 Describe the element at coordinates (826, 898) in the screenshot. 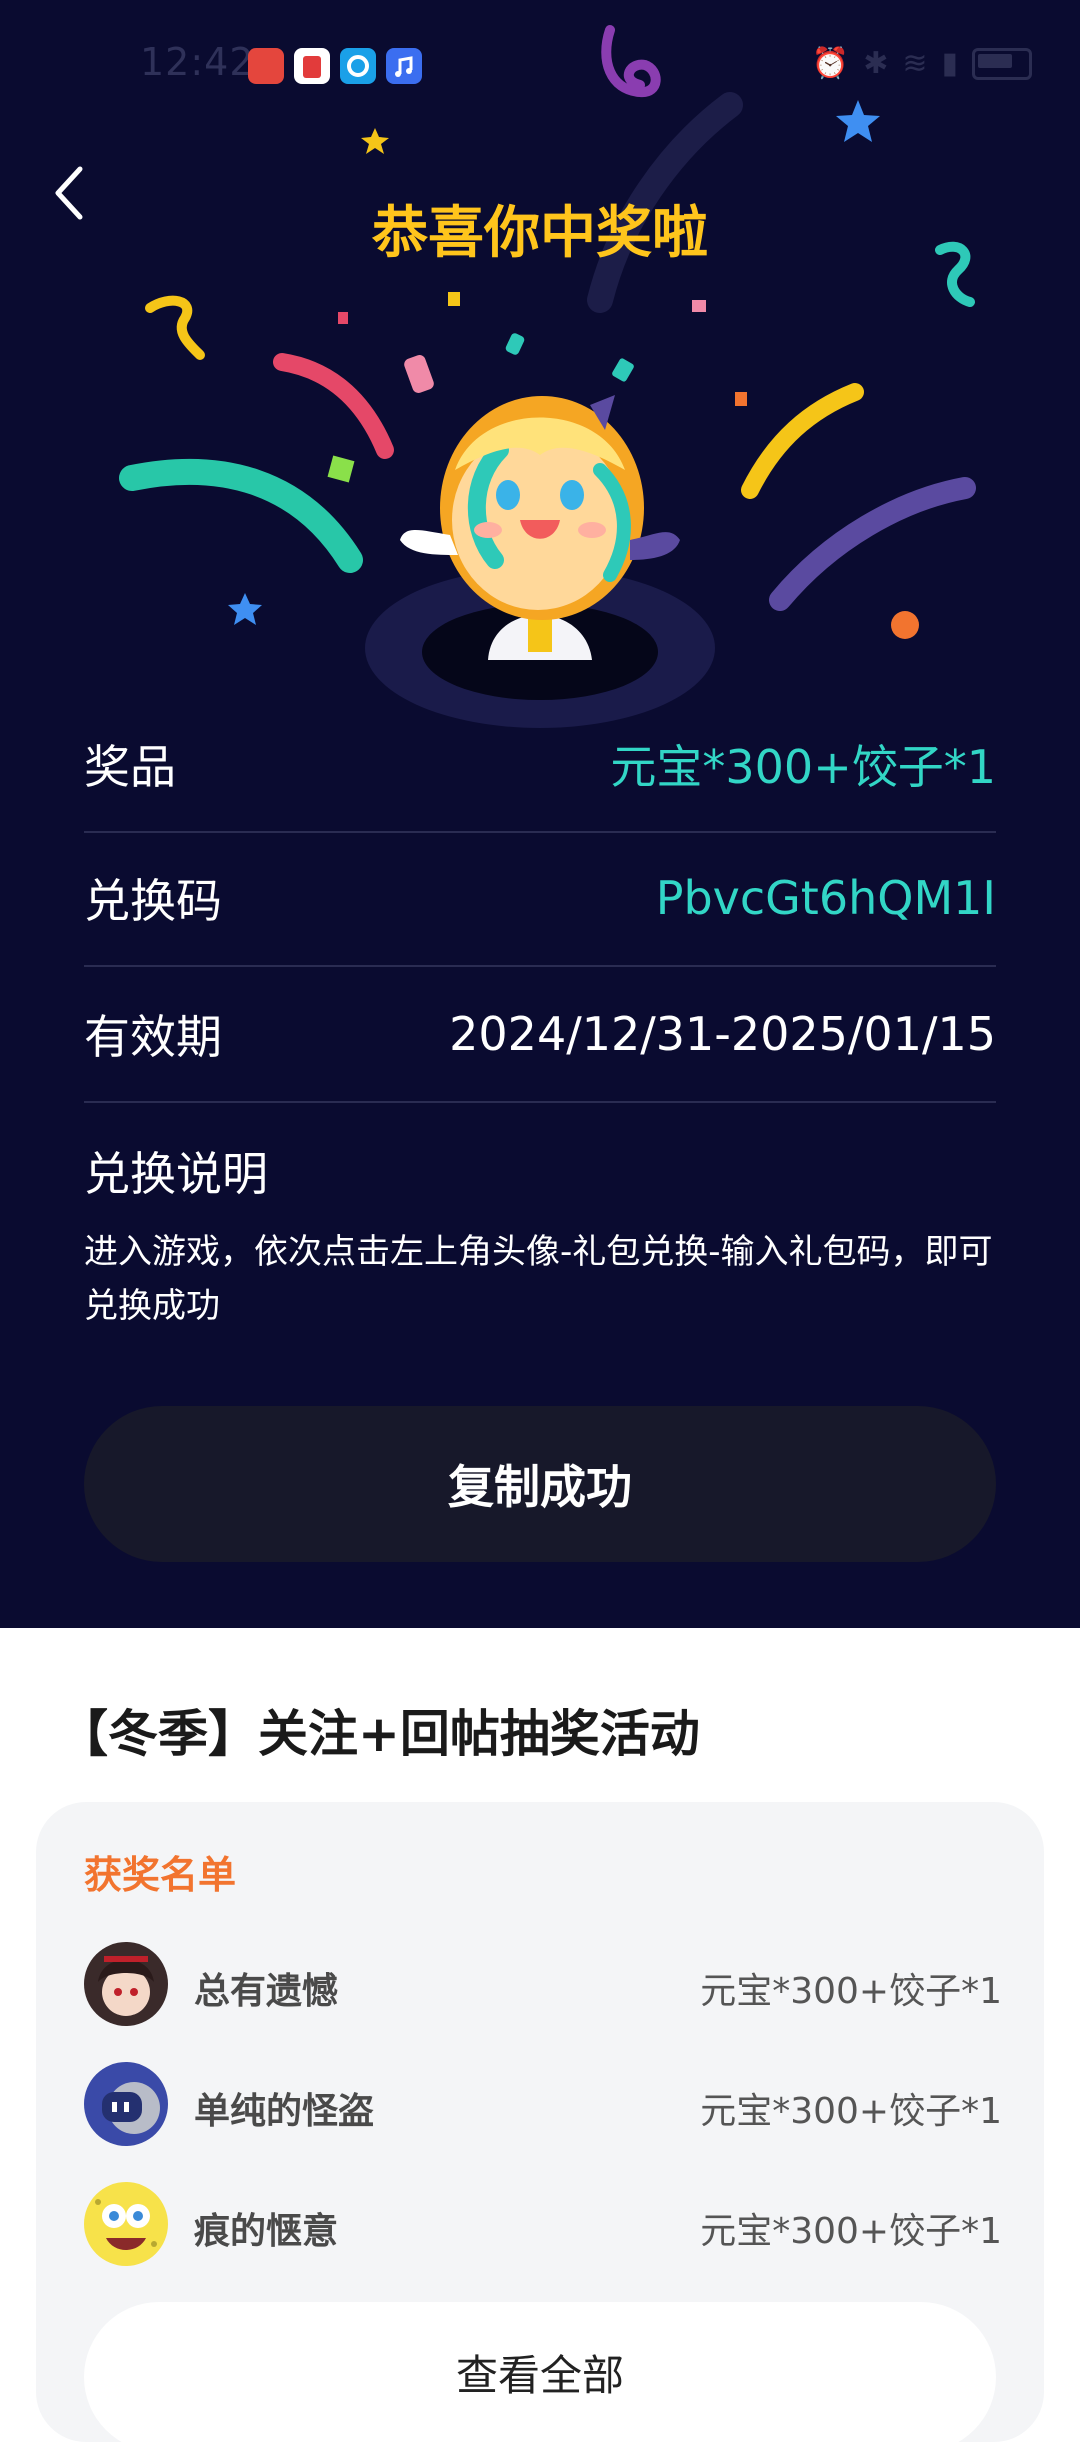

I see `code-value: PbvcGt6hQM1I` at that location.